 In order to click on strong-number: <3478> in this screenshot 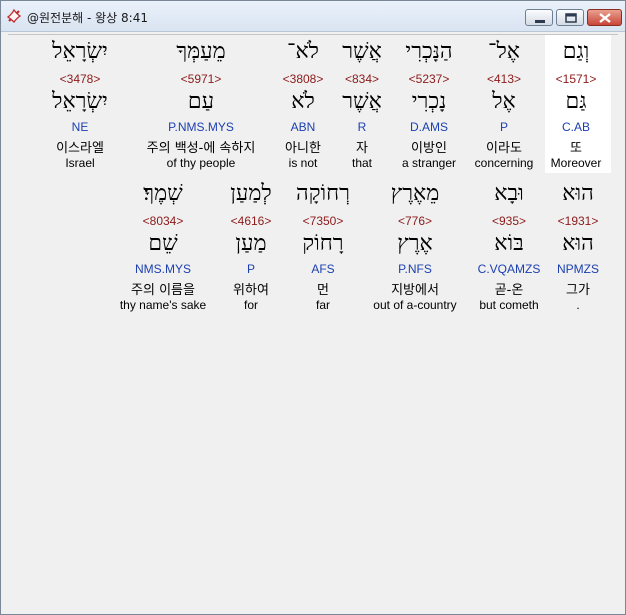, I will do `click(80, 79)`.